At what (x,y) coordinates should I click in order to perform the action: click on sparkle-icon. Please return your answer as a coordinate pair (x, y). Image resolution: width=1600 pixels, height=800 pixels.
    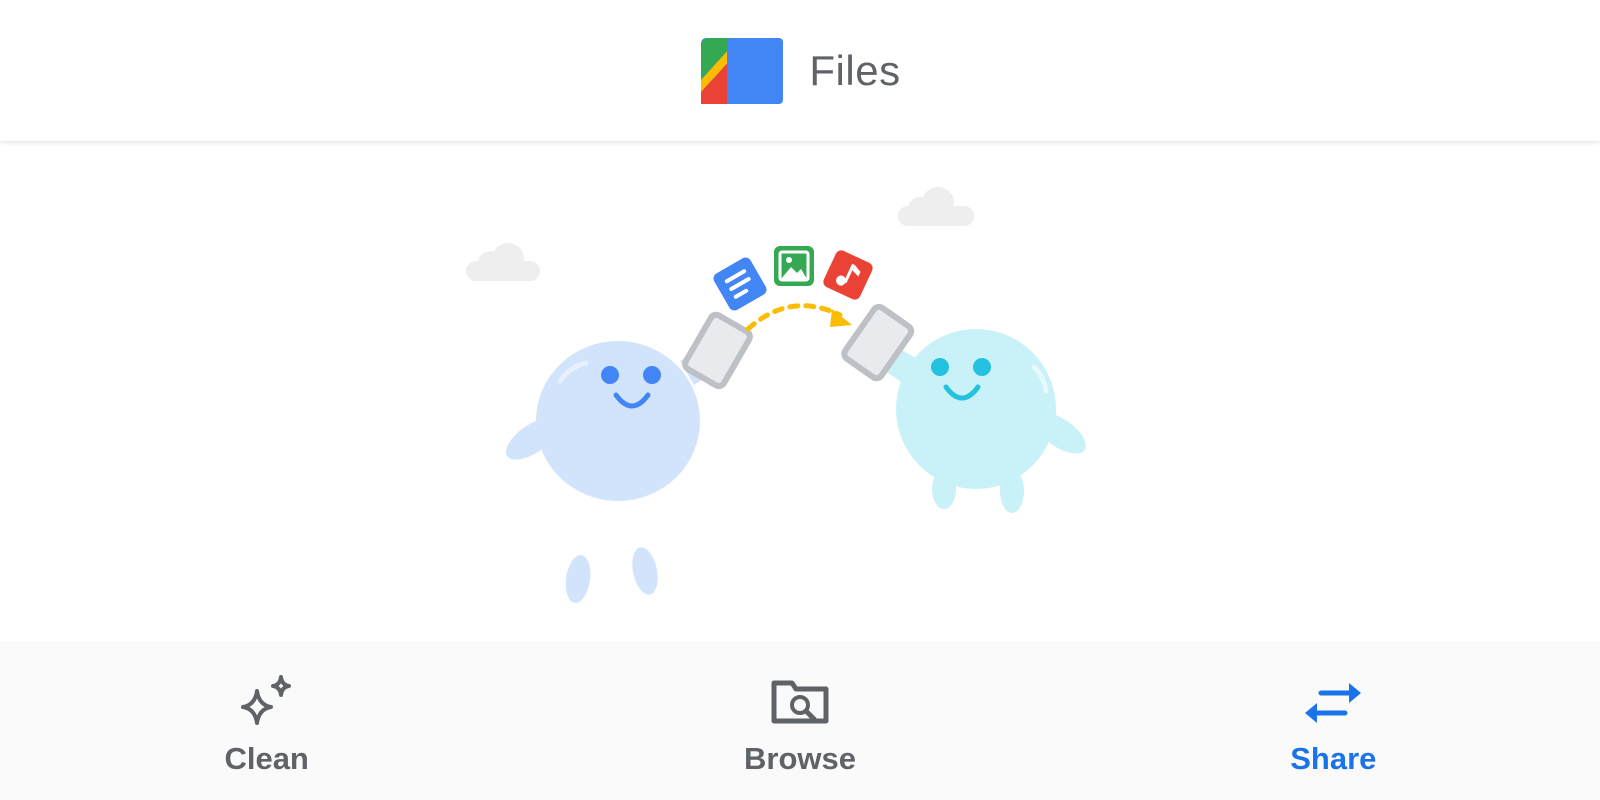
    Looking at the image, I should click on (265, 700).